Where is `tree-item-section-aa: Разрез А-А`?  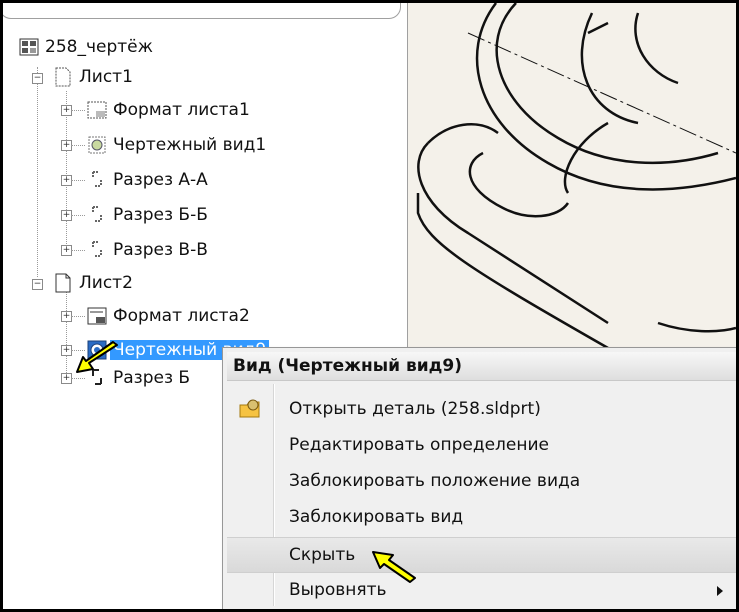
tree-item-section-aa: Разрез А-А is located at coordinates (147, 180).